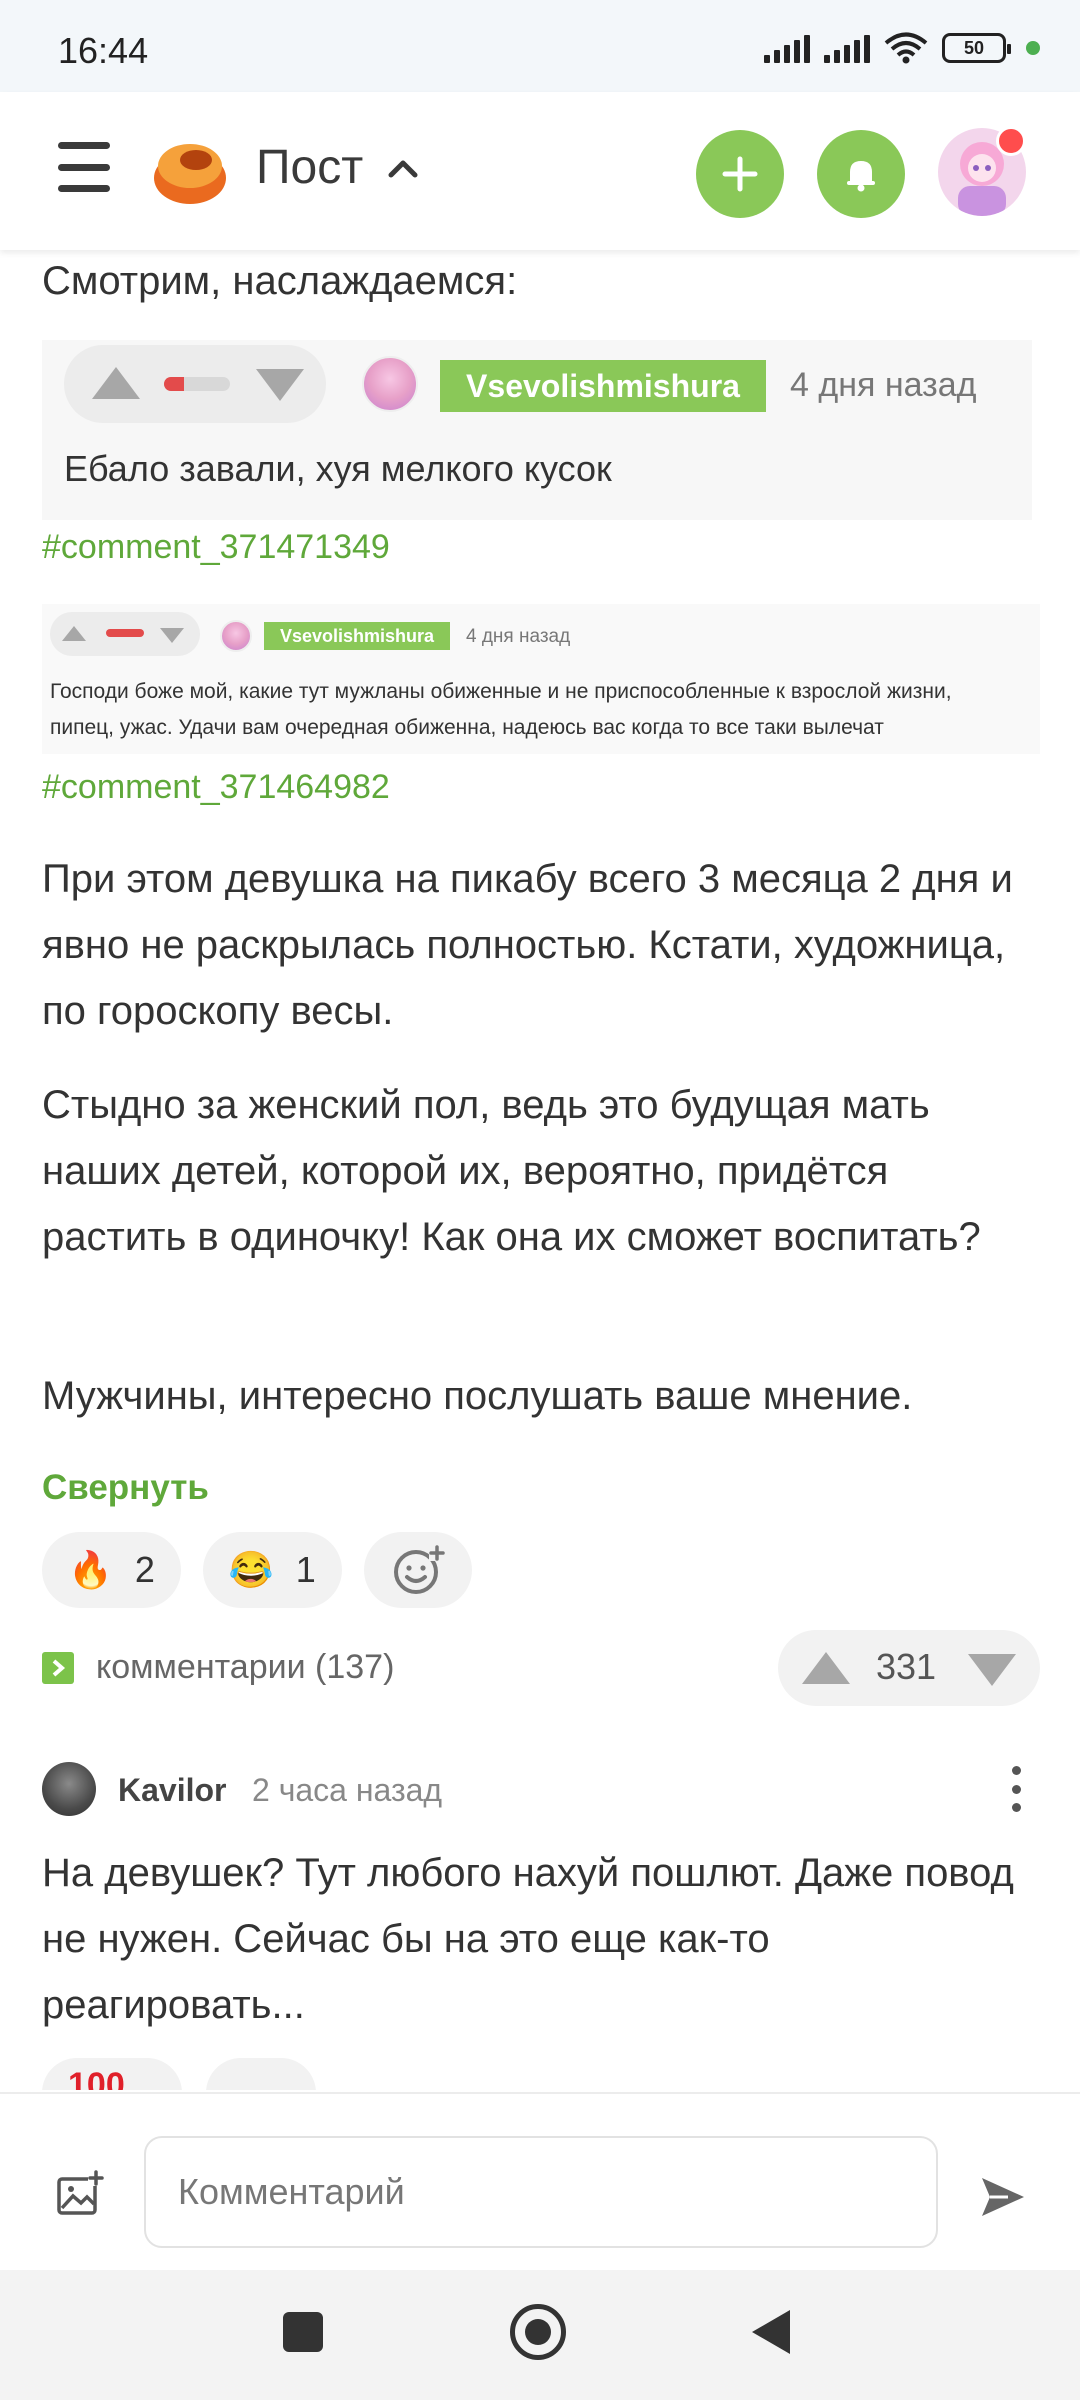 Image resolution: width=1080 pixels, height=2400 pixels. What do you see at coordinates (540, 46) in the screenshot?
I see `status-bar: 16:44 50` at bounding box center [540, 46].